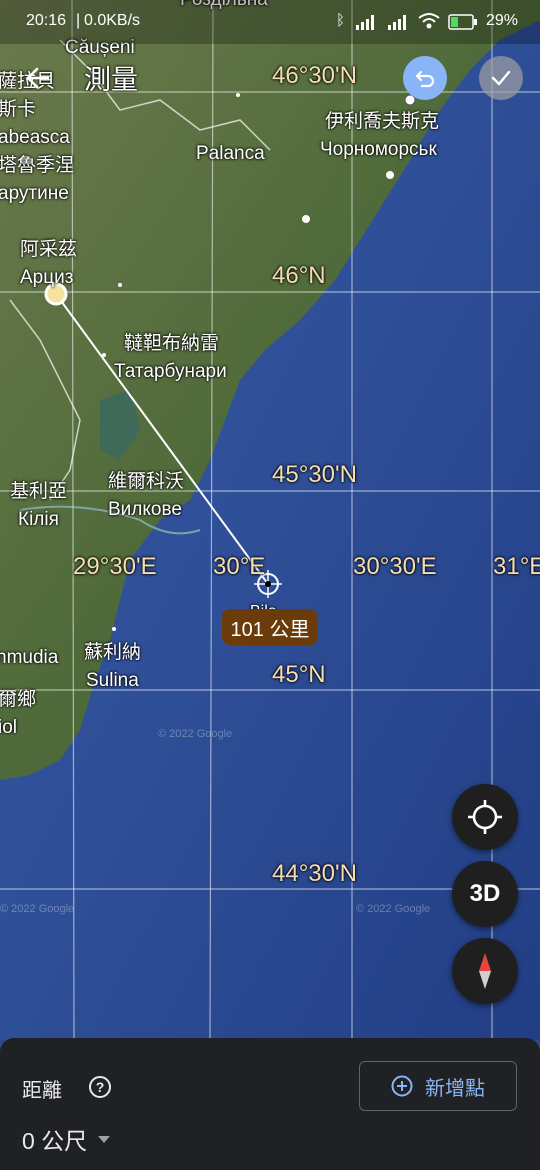  I want to click on place-label-mahmudia: nmudia, so click(29, 657).